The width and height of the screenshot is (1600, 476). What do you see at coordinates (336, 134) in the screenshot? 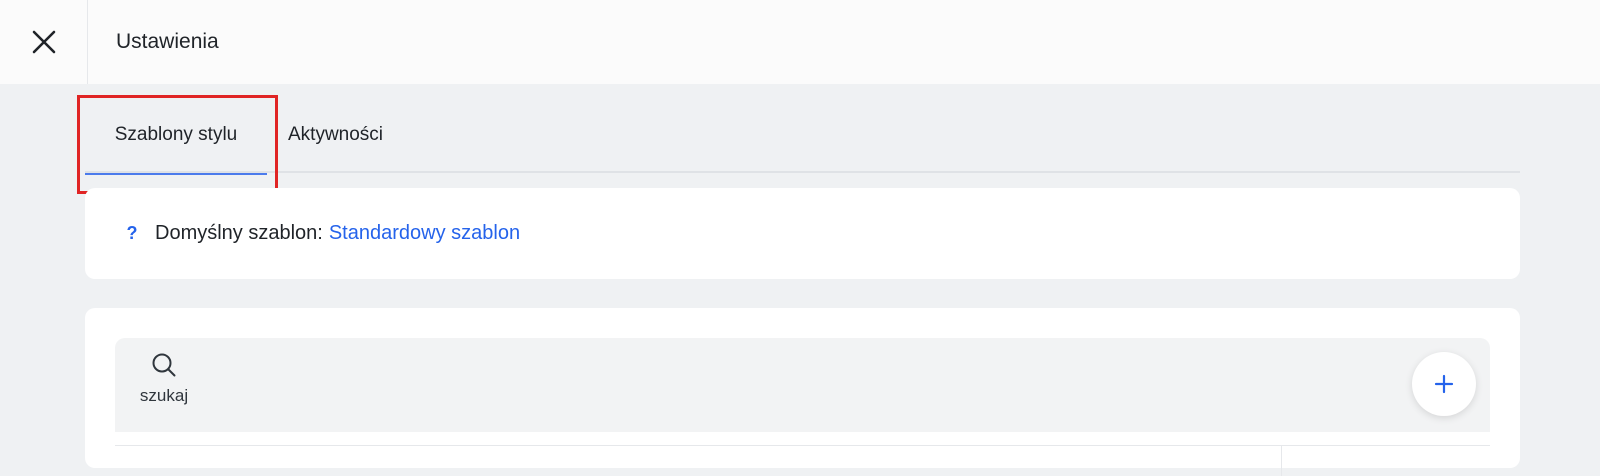
I see `tab-label: Aktywności` at bounding box center [336, 134].